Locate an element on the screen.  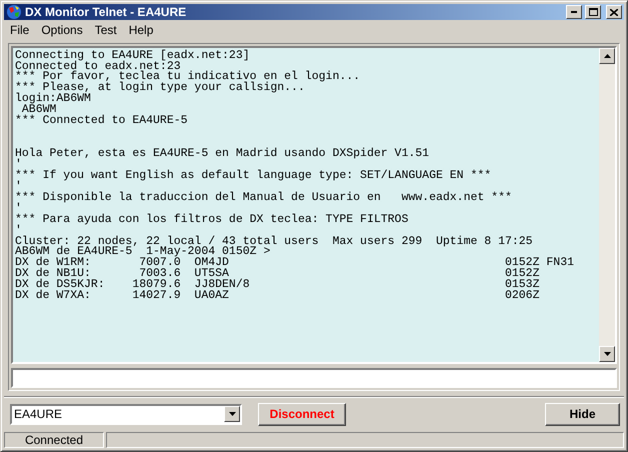
terminal-line: AB6WM de EA4URE-5 1-May-2004 0150Z > is located at coordinates (143, 252).